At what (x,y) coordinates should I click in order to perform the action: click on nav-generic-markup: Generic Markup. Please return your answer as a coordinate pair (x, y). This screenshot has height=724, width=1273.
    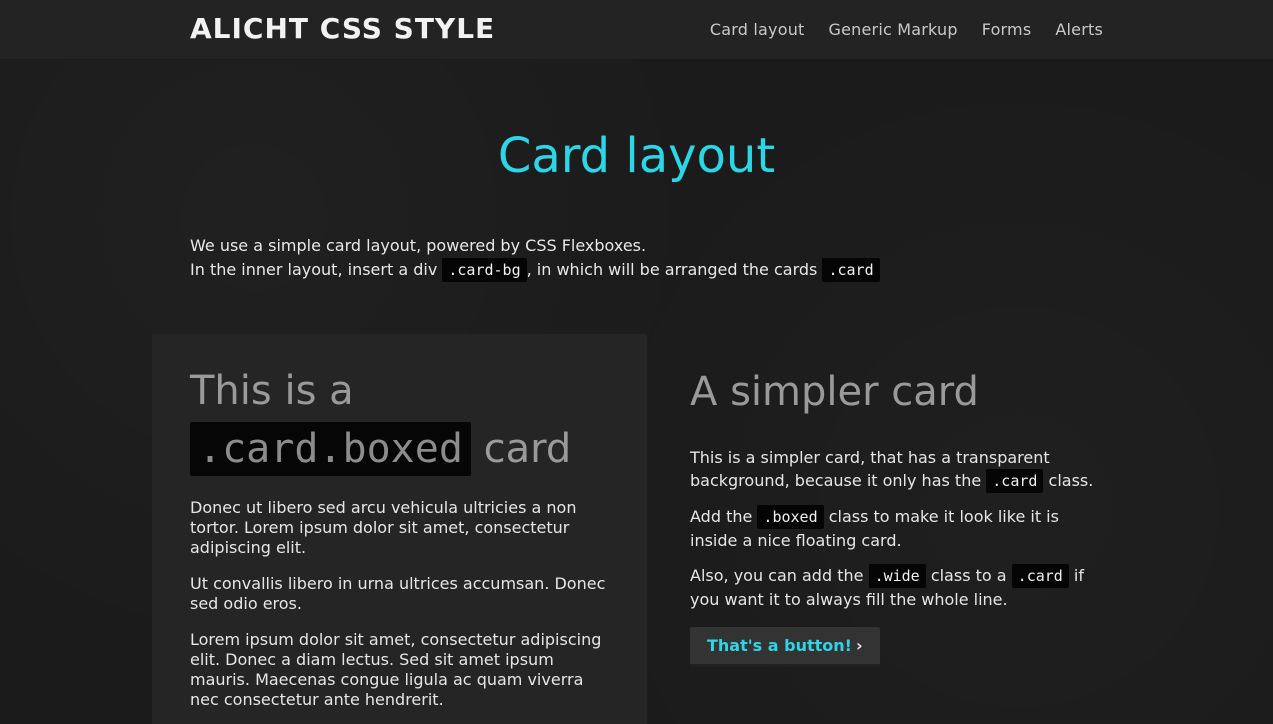
    Looking at the image, I should click on (893, 29).